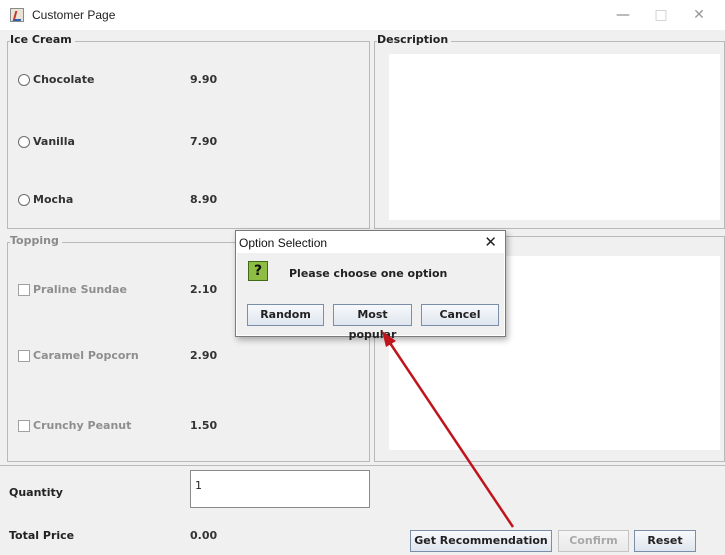 The image size is (725, 555). I want to click on crunchy-peanut-checkbox, so click(24, 426).